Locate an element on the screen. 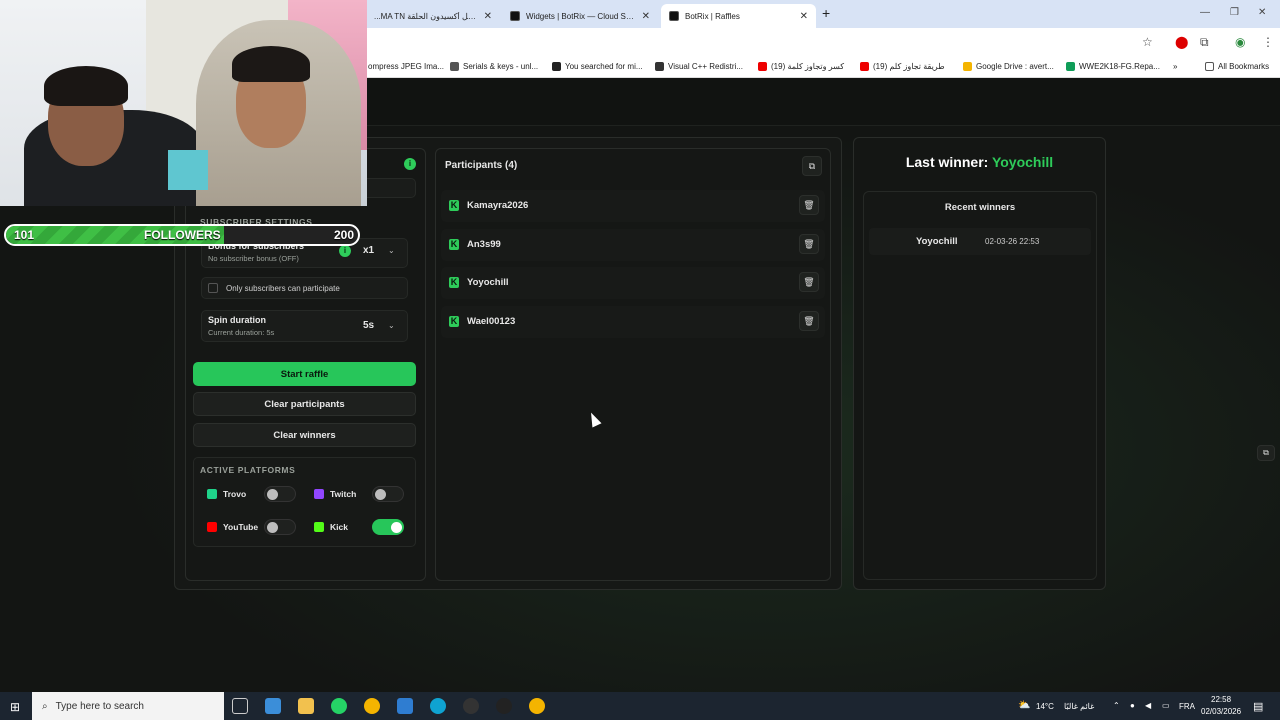  twitch-toggle is located at coordinates (388, 494).